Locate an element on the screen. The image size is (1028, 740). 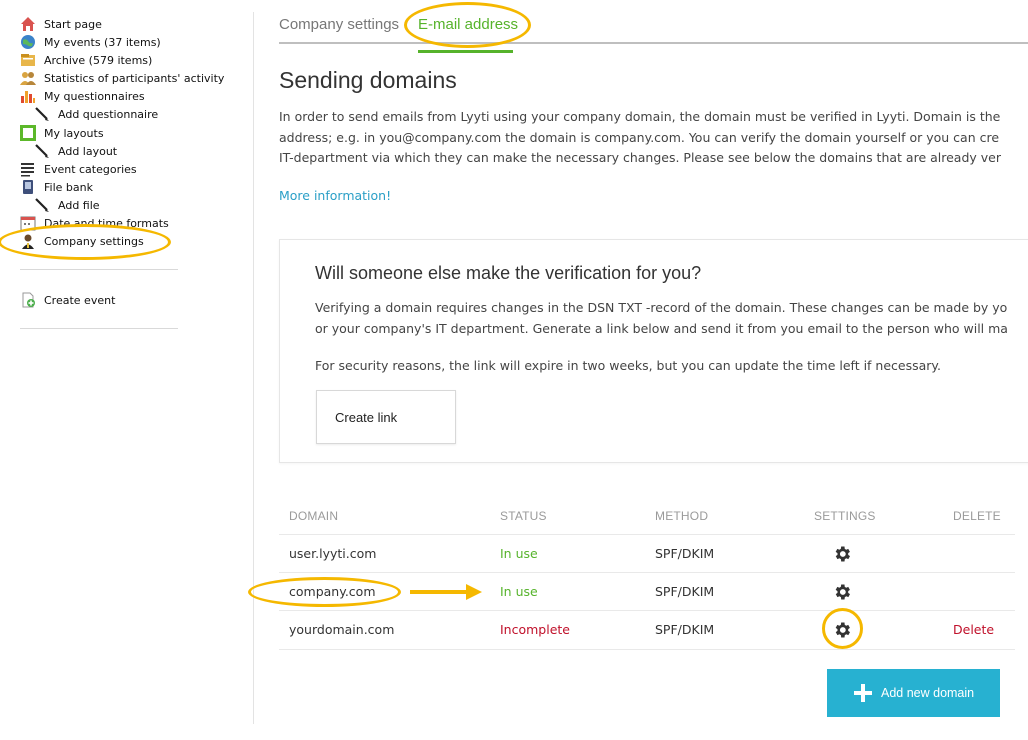
create-event-link: Create event is located at coordinates (67, 300).